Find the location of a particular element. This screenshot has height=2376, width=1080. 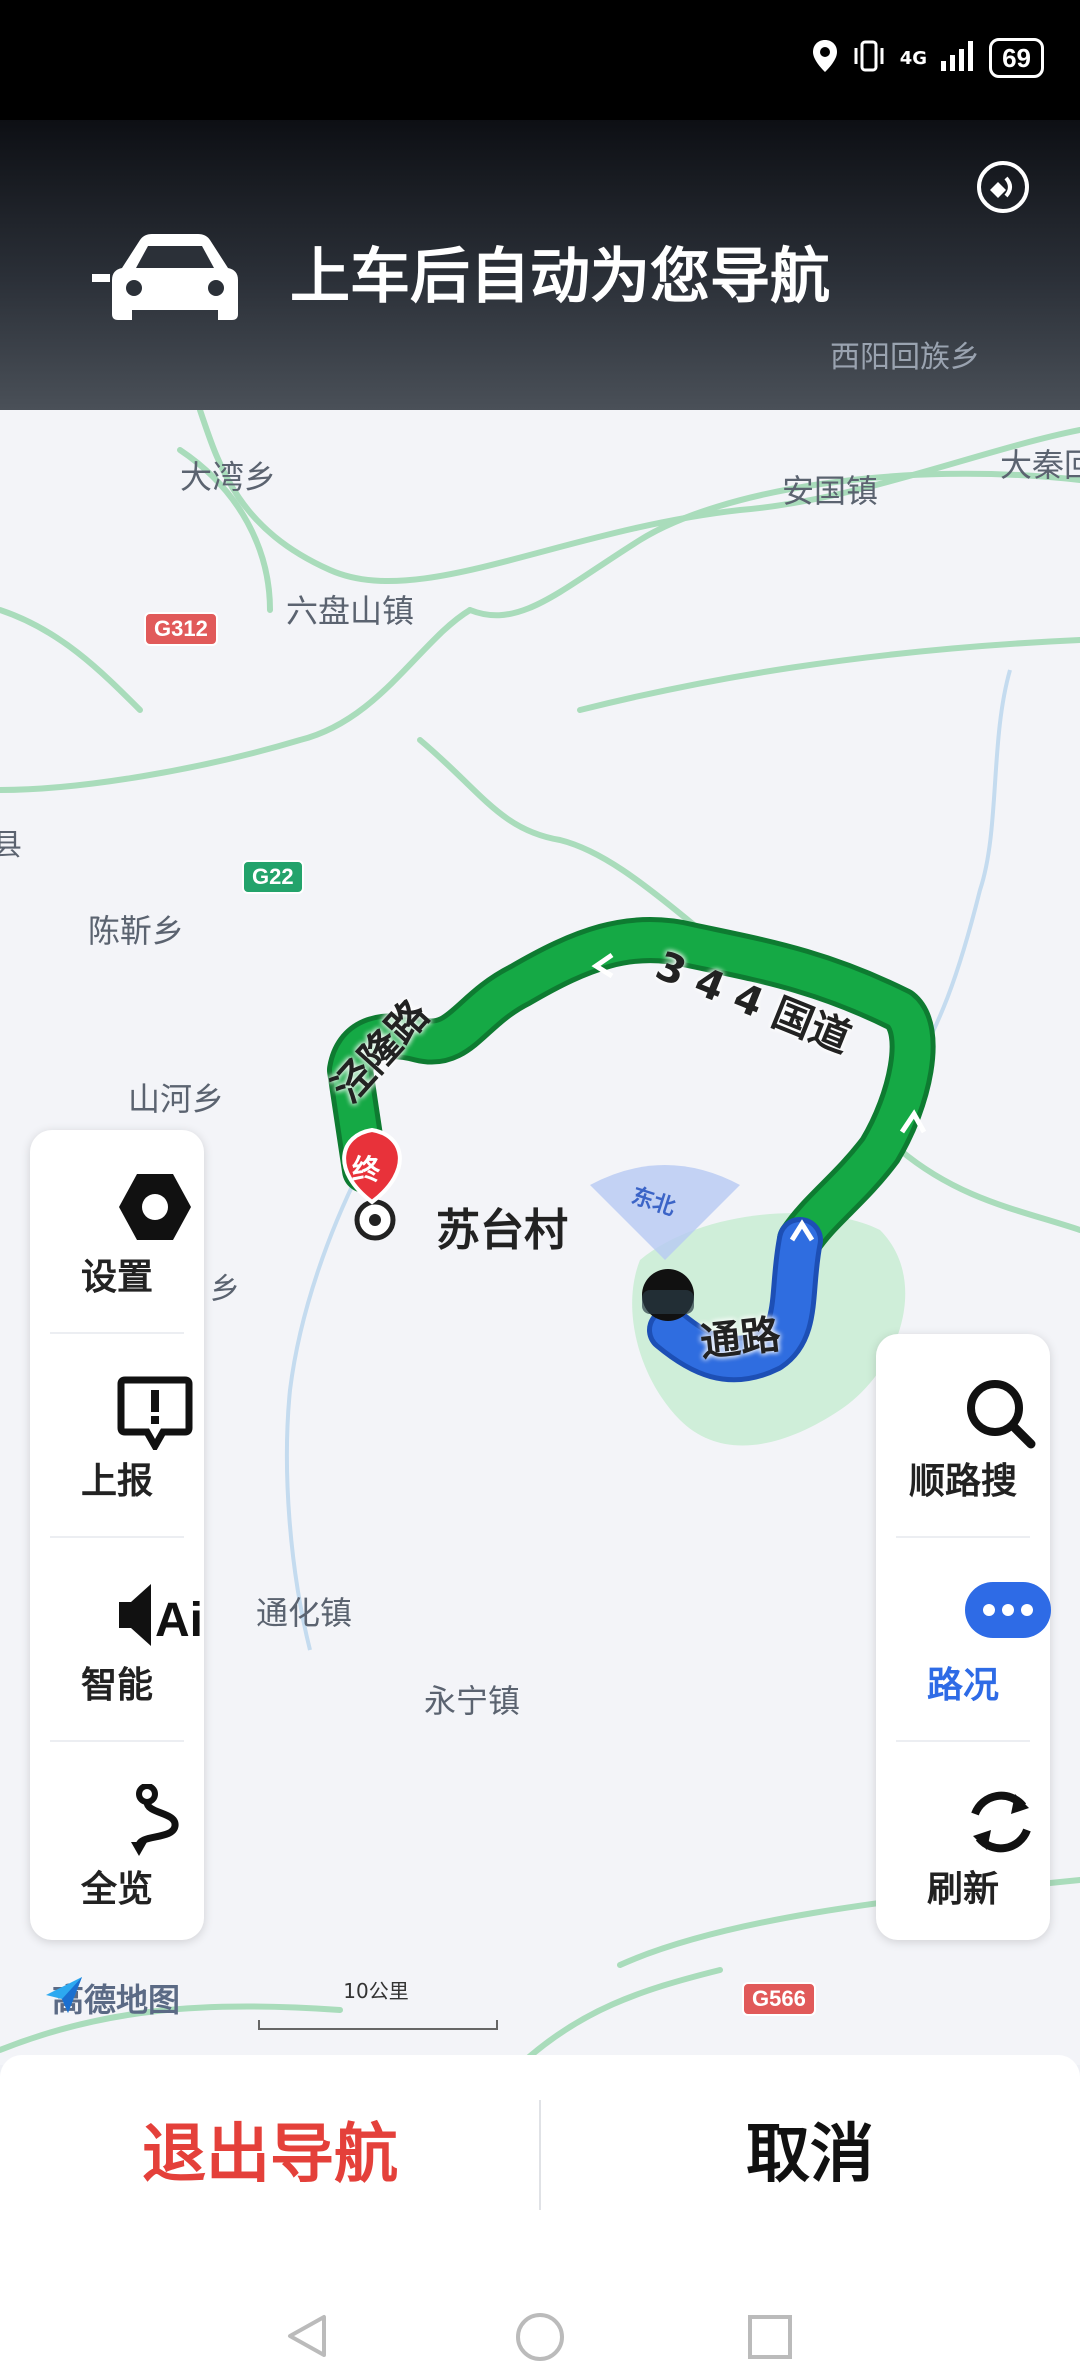

overview-label: 全览 is located at coordinates (116, 1889).